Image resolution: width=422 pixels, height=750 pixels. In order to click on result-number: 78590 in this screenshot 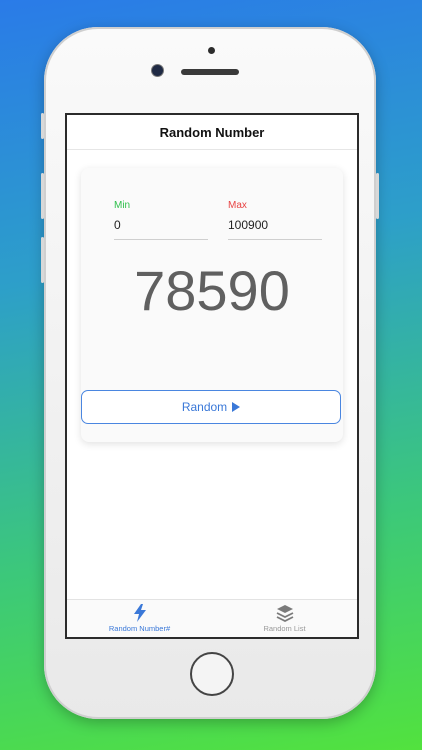, I will do `click(212, 290)`.